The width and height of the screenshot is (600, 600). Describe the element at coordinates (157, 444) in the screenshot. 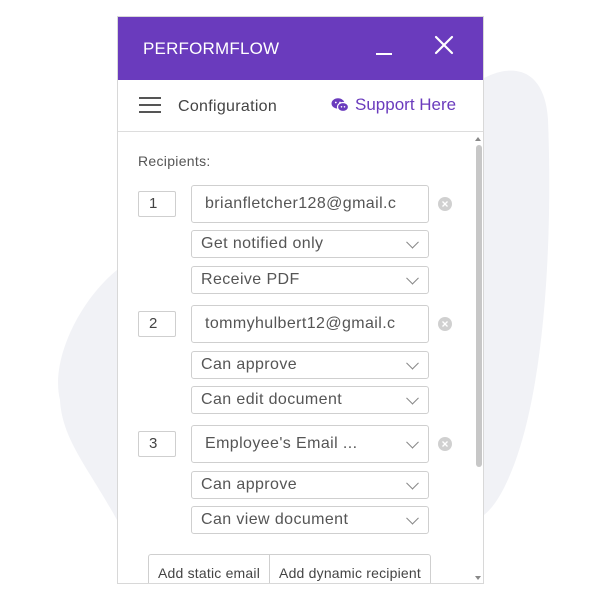

I see `recipient-3-order: 3` at that location.